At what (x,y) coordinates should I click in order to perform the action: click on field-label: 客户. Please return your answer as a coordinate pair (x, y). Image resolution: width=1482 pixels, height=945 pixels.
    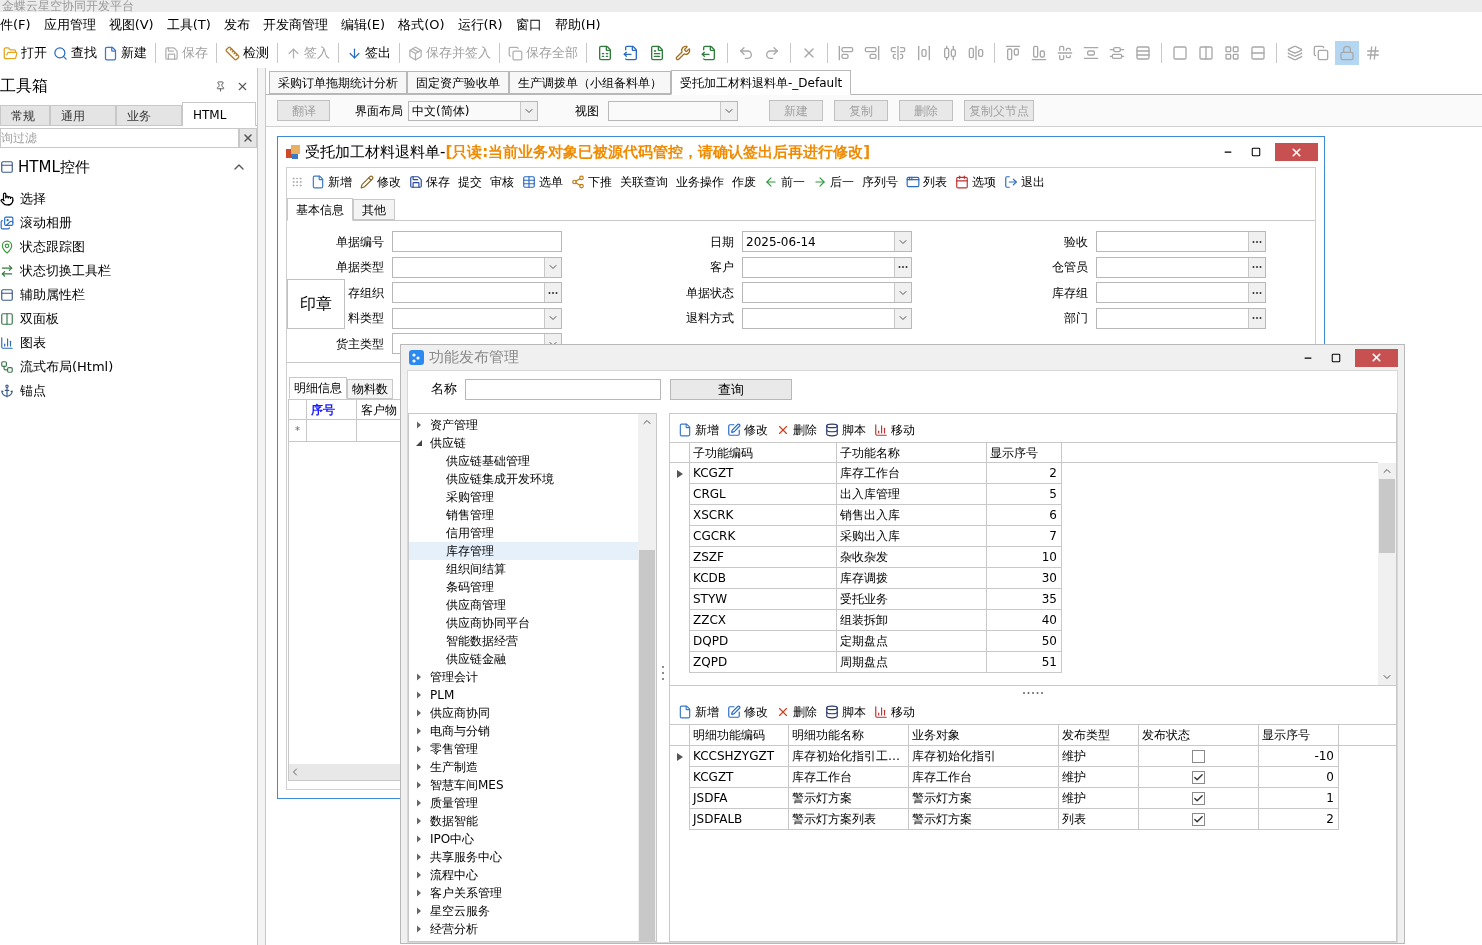
    Looking at the image, I should click on (722, 268).